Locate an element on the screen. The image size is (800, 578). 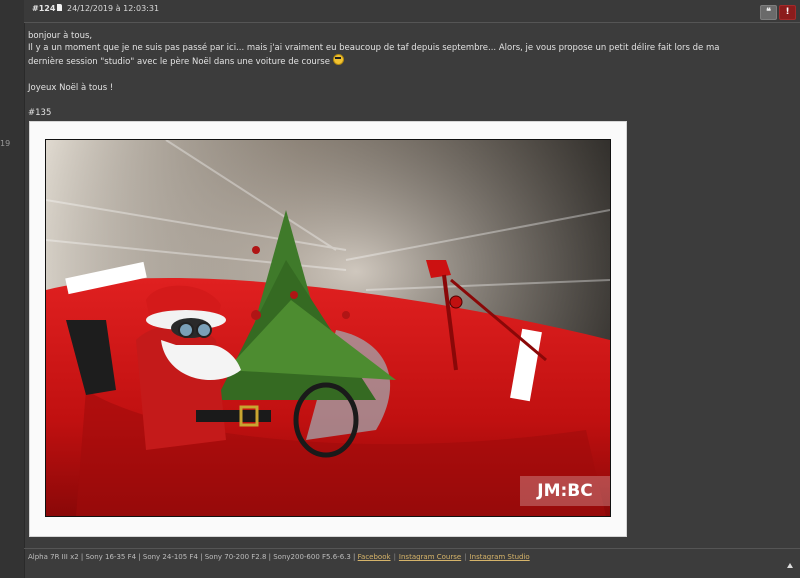
smiley-cool-icon is located at coordinates (338, 59).